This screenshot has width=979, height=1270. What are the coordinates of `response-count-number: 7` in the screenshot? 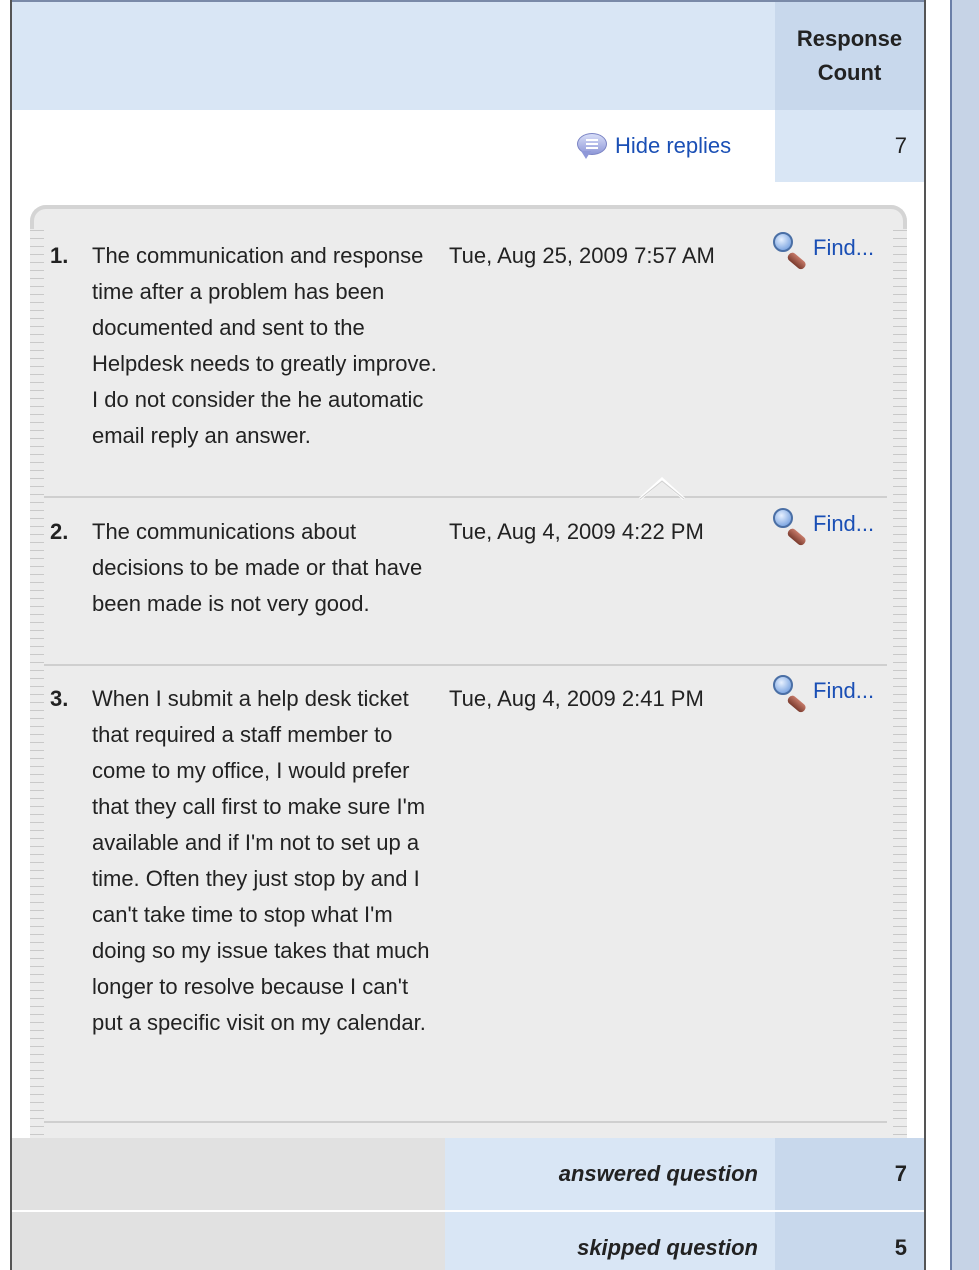 It's located at (900, 145).